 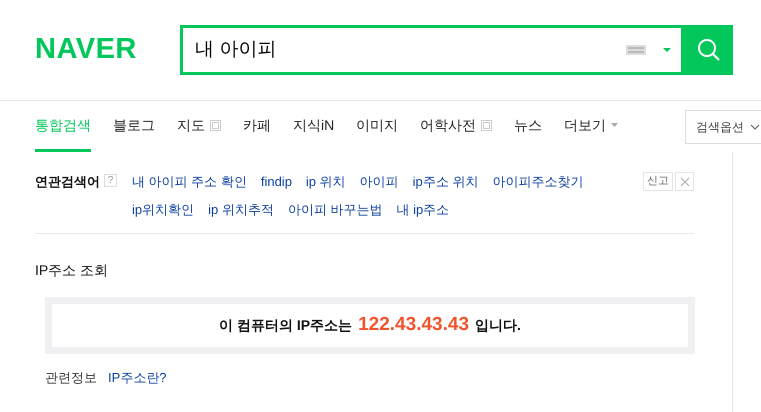 I want to click on related-keyword-link: ip위치확인, so click(x=163, y=209).